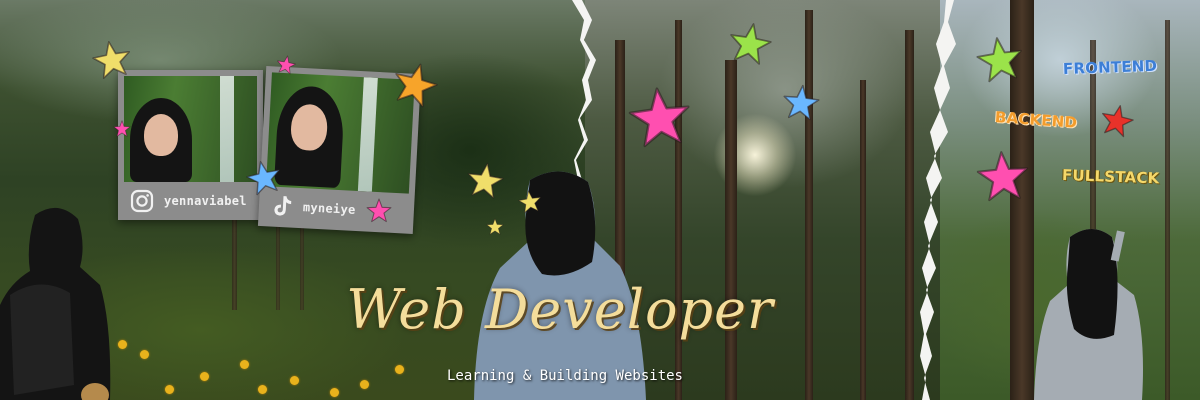  Describe the element at coordinates (205, 201) in the screenshot. I see `instagram-handle: yennaviabel` at that location.